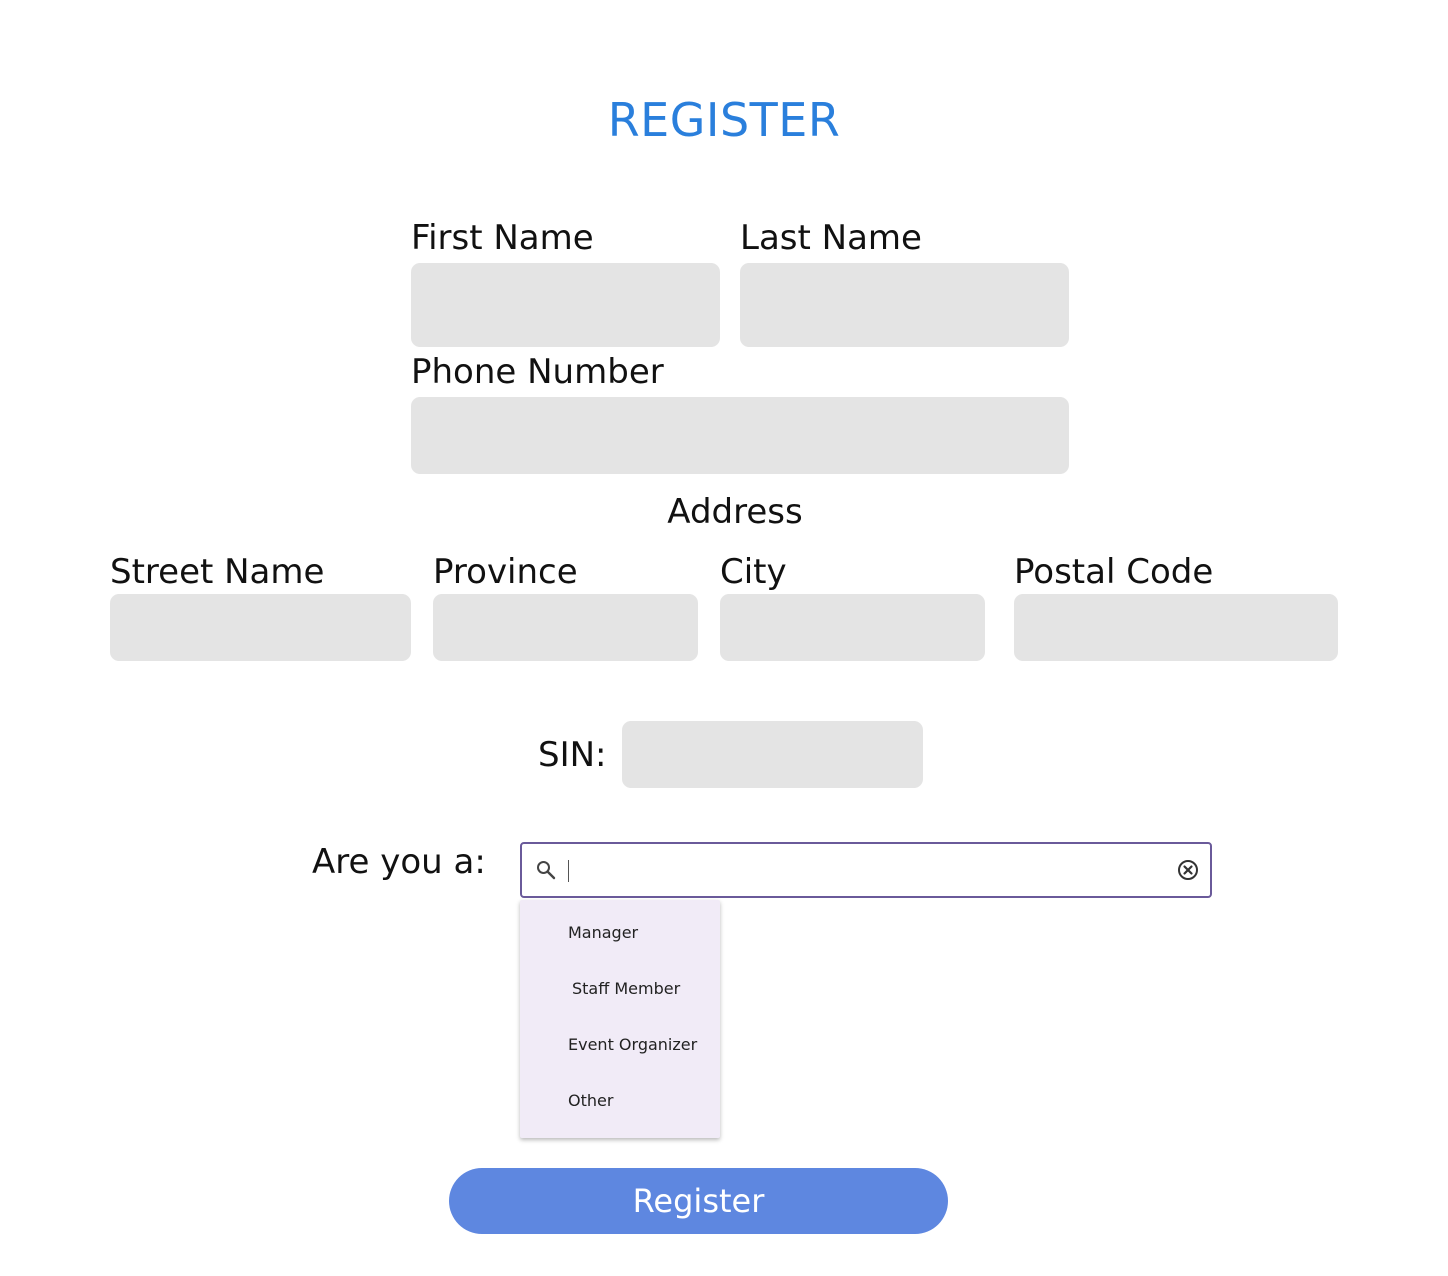  What do you see at coordinates (546, 870) in the screenshot?
I see `search-icon` at bounding box center [546, 870].